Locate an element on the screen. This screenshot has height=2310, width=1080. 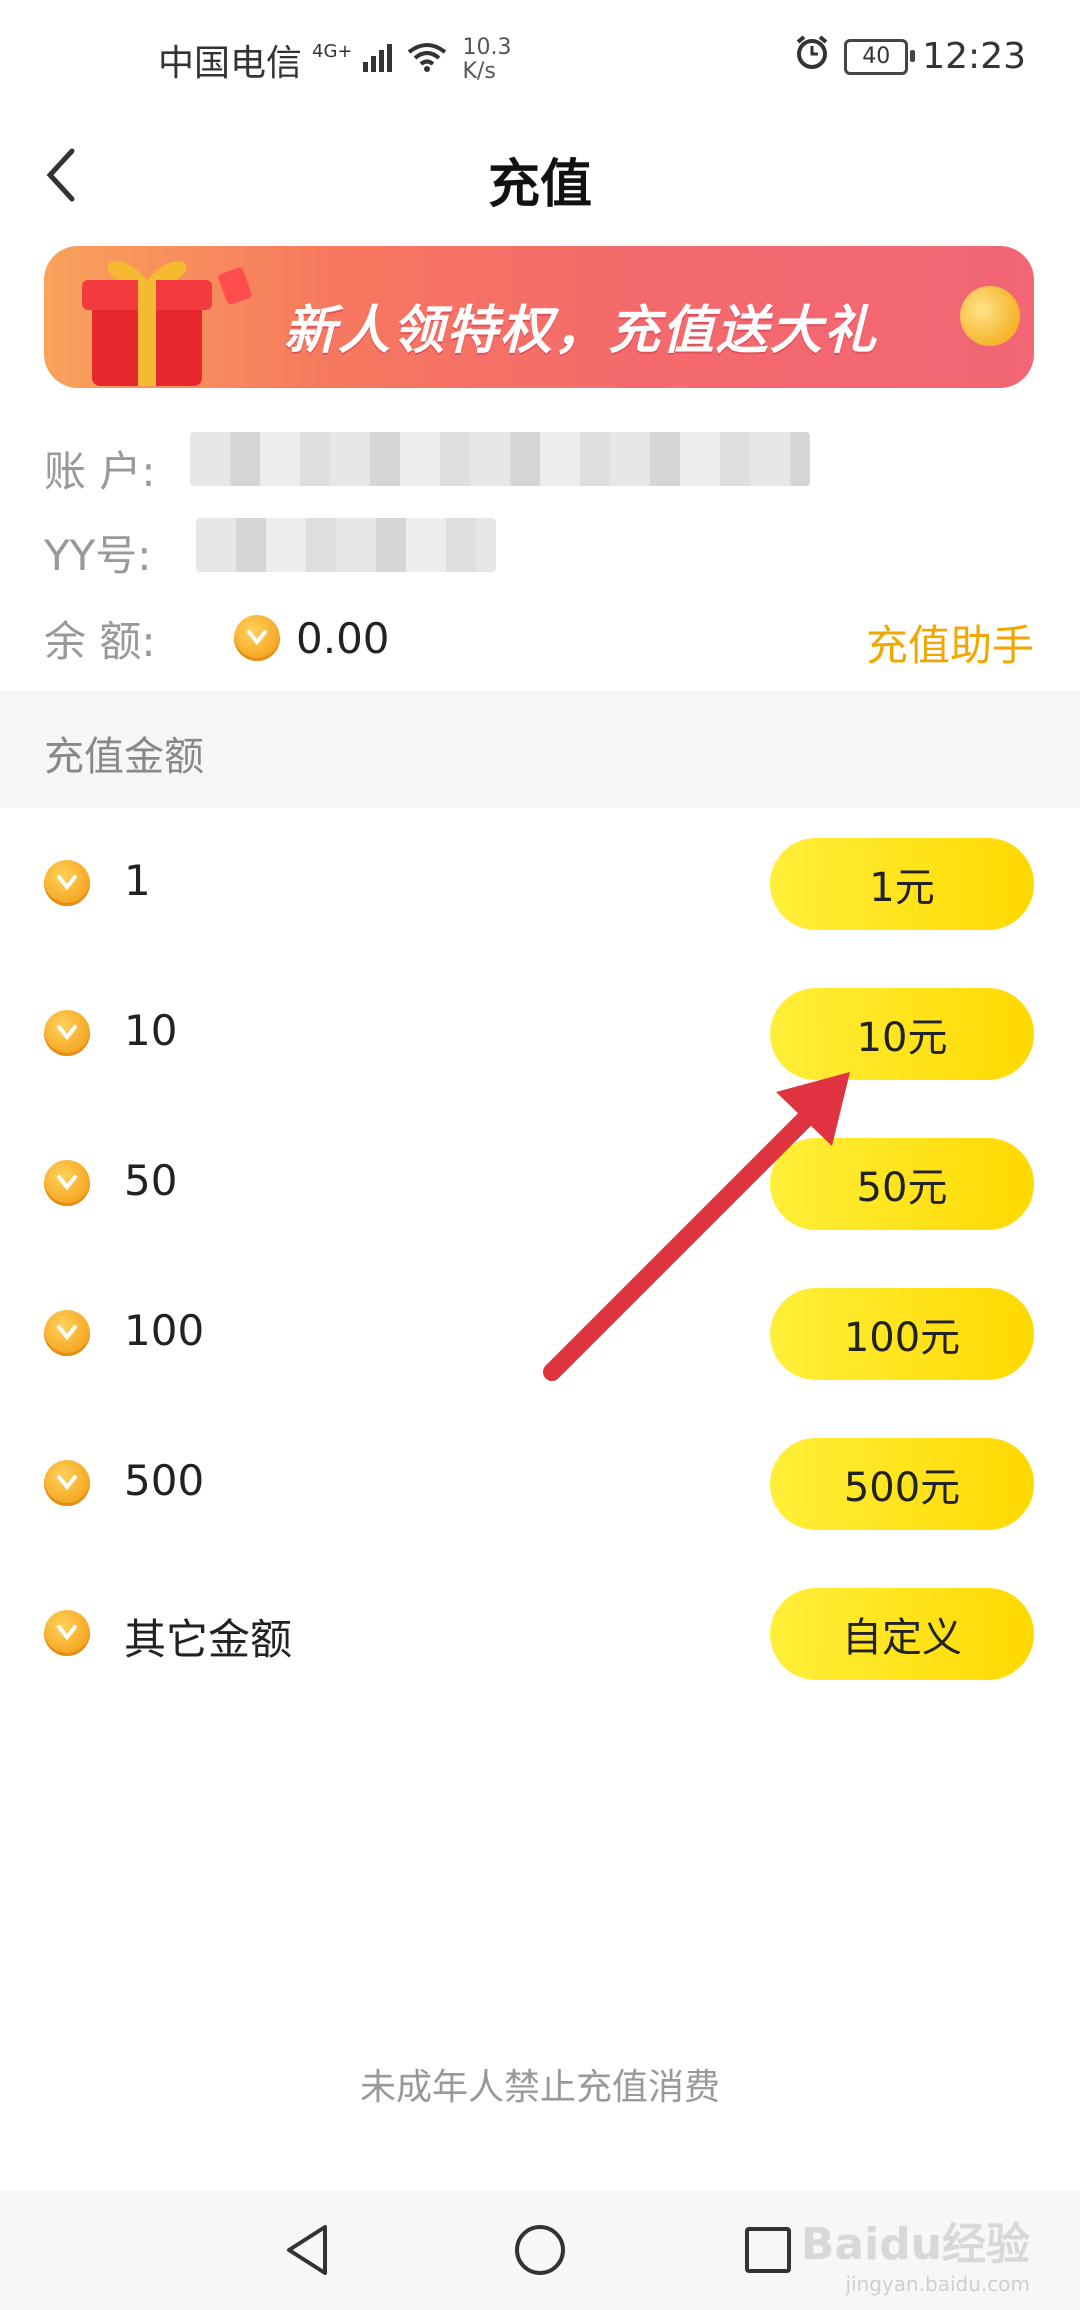
circle-home-icon is located at coordinates (540, 2250).